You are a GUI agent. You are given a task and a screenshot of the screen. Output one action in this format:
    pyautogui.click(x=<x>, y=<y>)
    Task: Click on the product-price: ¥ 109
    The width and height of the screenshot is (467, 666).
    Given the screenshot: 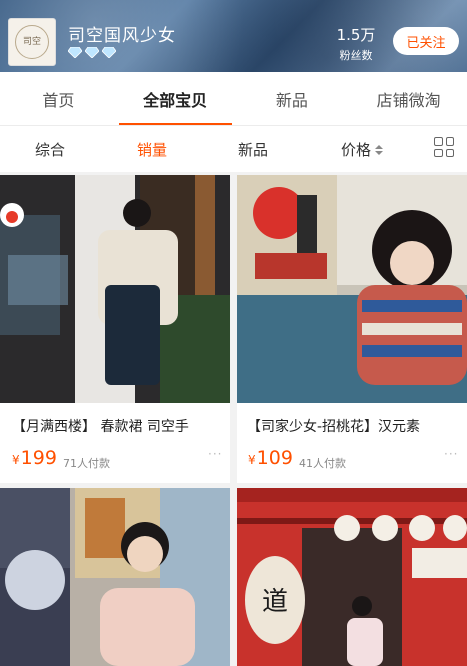 What is the action you would take?
    pyautogui.click(x=270, y=458)
    